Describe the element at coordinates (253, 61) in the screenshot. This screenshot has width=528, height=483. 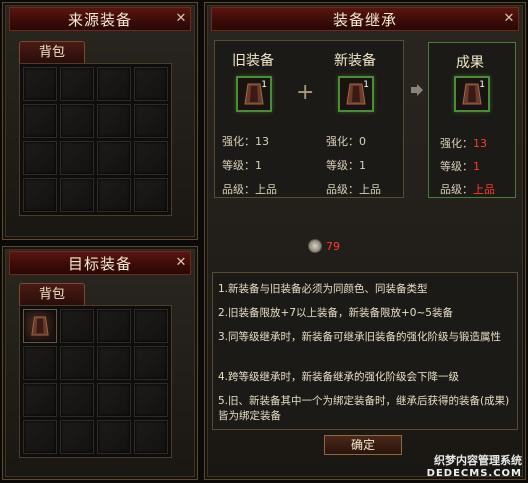
I see `old-equip-header: 旧装备` at that location.